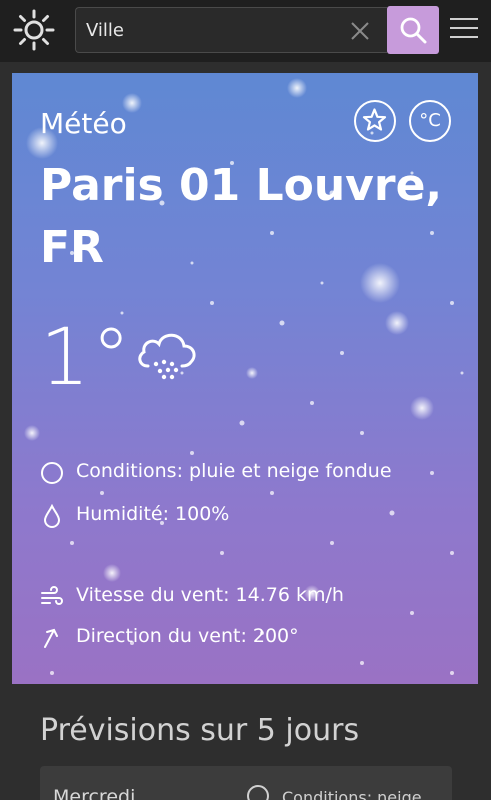 This screenshot has height=800, width=491. I want to click on conditions-text: Conditions: pluie et neige fondue, so click(234, 471).